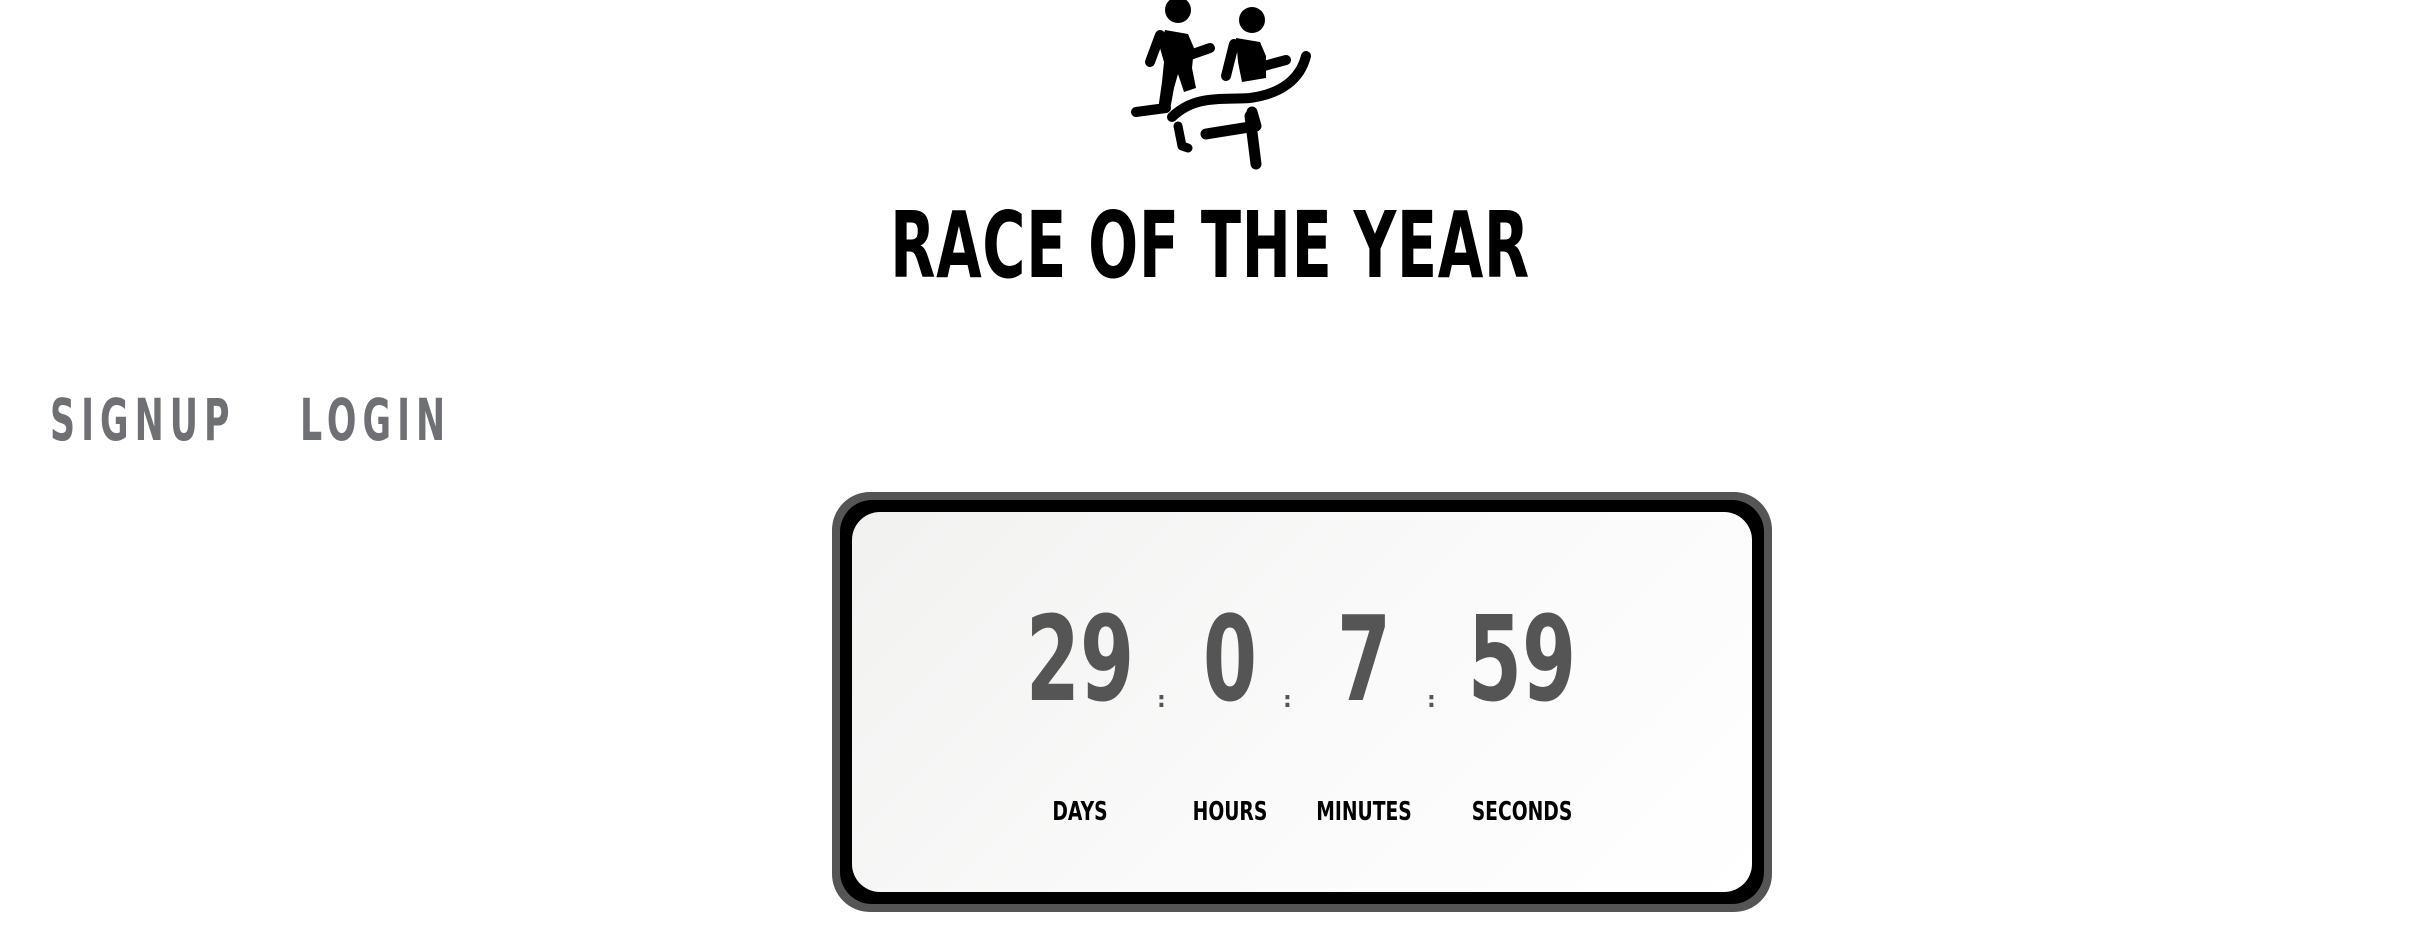 The height and width of the screenshot is (942, 2420). I want to click on days-label: DAYS, so click(1080, 812).